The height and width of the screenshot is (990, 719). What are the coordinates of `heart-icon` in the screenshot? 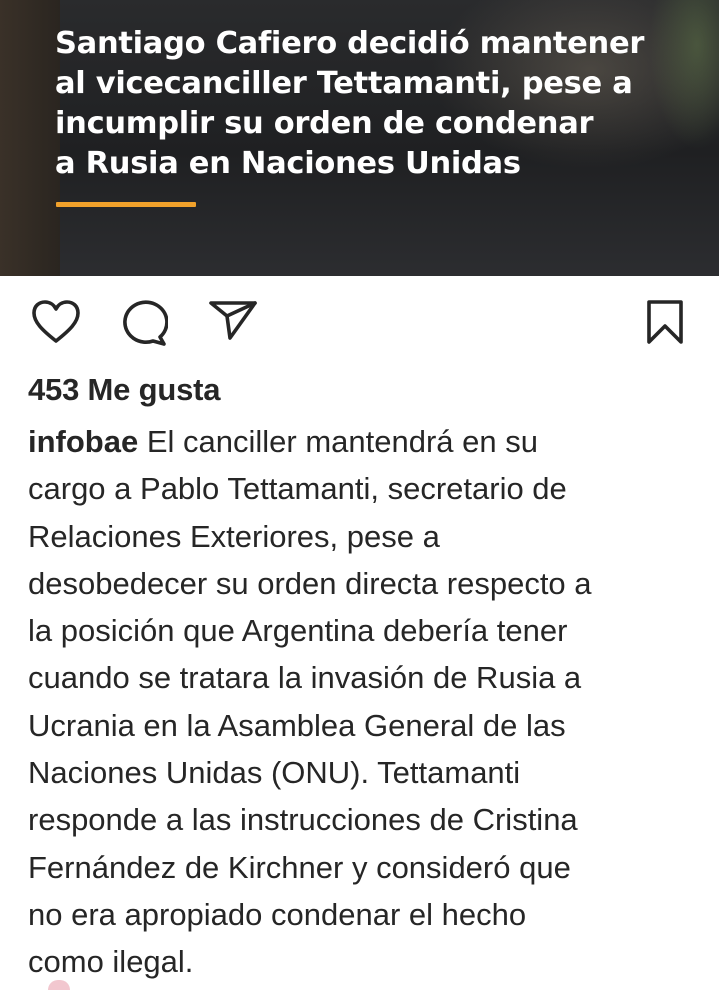 It's located at (56, 322).